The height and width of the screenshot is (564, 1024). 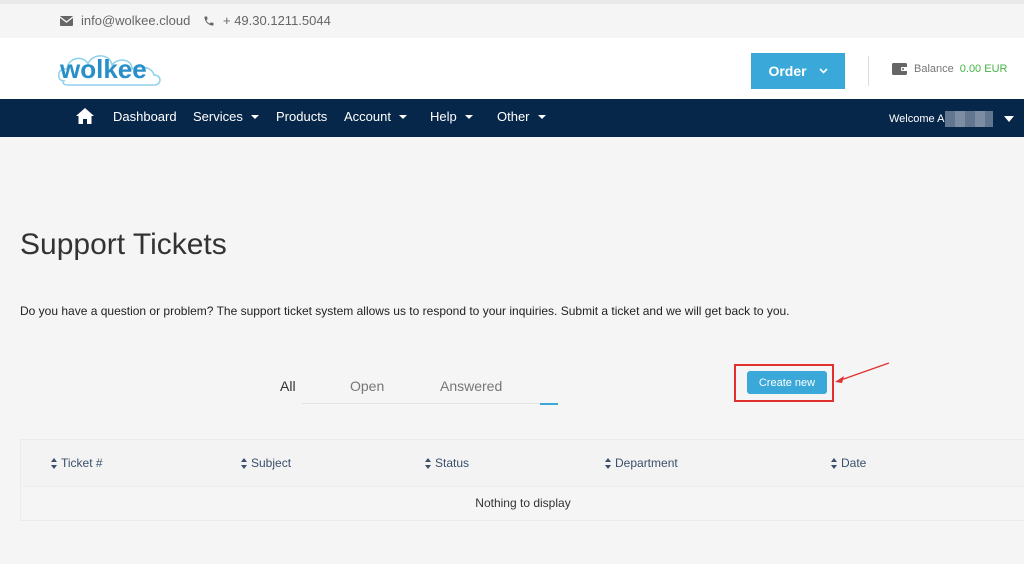 I want to click on envelope-icon, so click(x=66, y=20).